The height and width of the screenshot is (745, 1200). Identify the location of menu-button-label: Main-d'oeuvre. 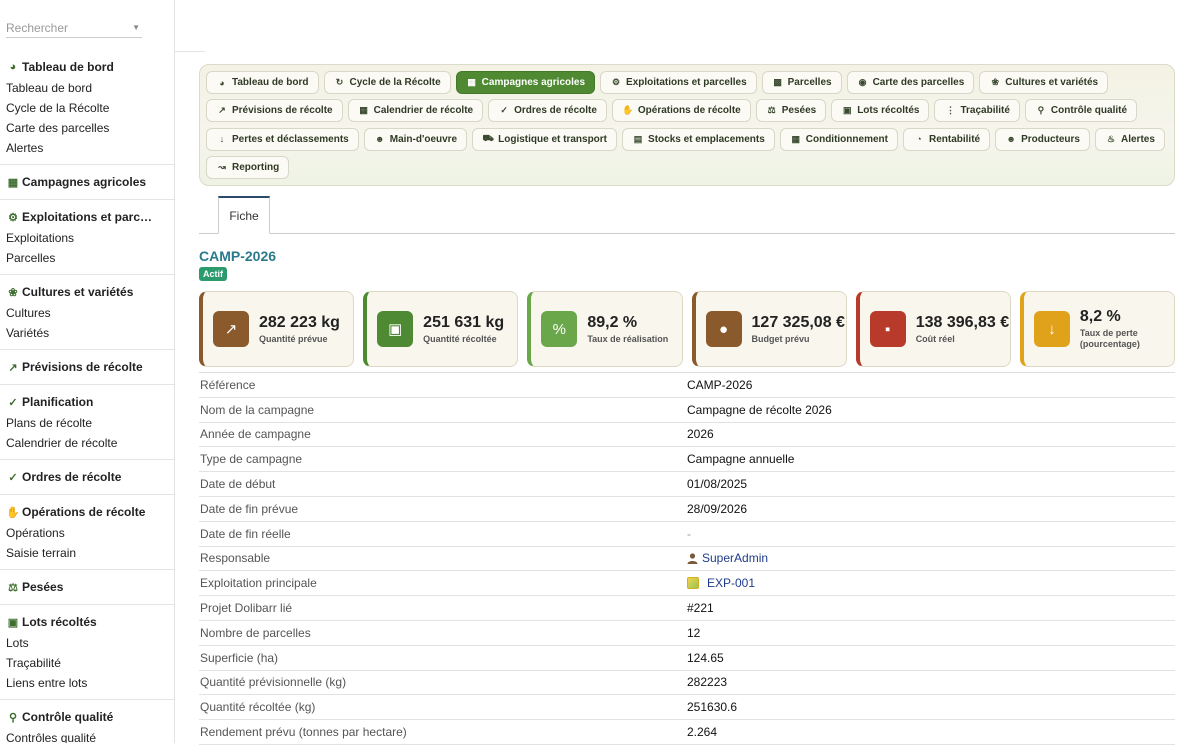
(423, 139).